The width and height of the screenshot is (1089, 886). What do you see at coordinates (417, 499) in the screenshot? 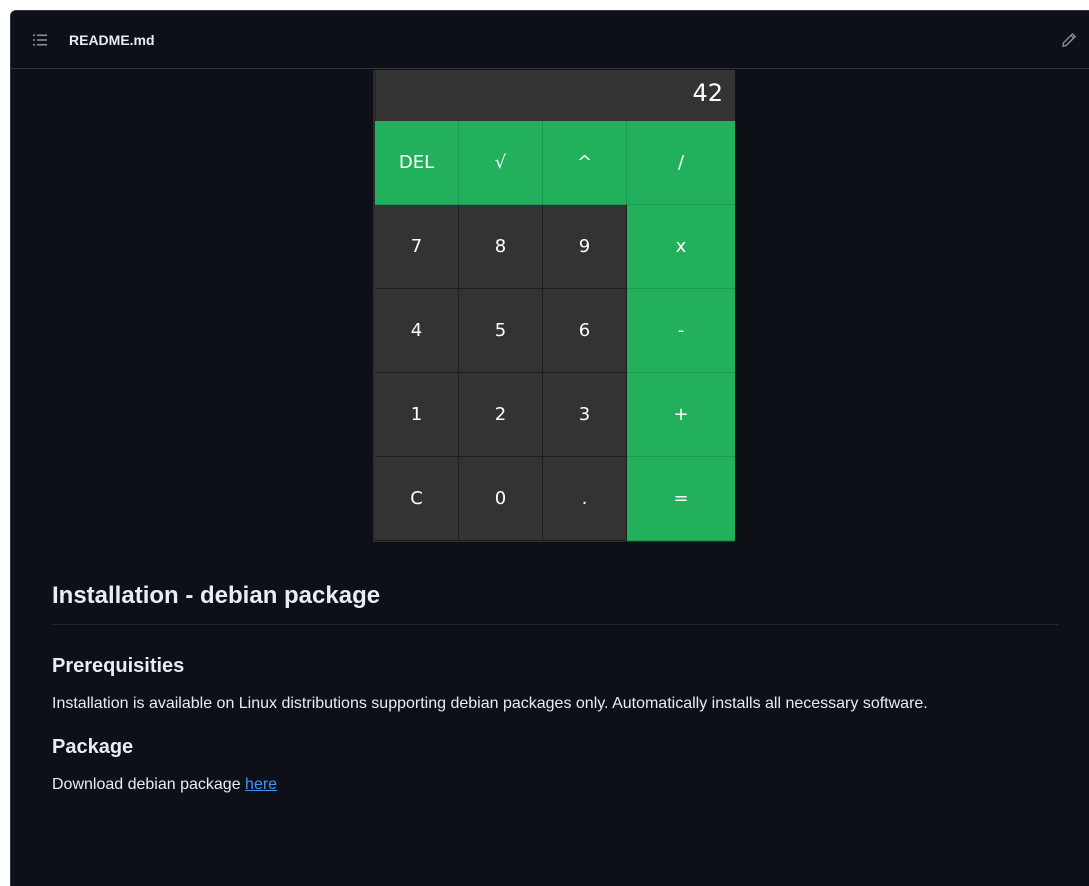
I see `calc-key: C` at bounding box center [417, 499].